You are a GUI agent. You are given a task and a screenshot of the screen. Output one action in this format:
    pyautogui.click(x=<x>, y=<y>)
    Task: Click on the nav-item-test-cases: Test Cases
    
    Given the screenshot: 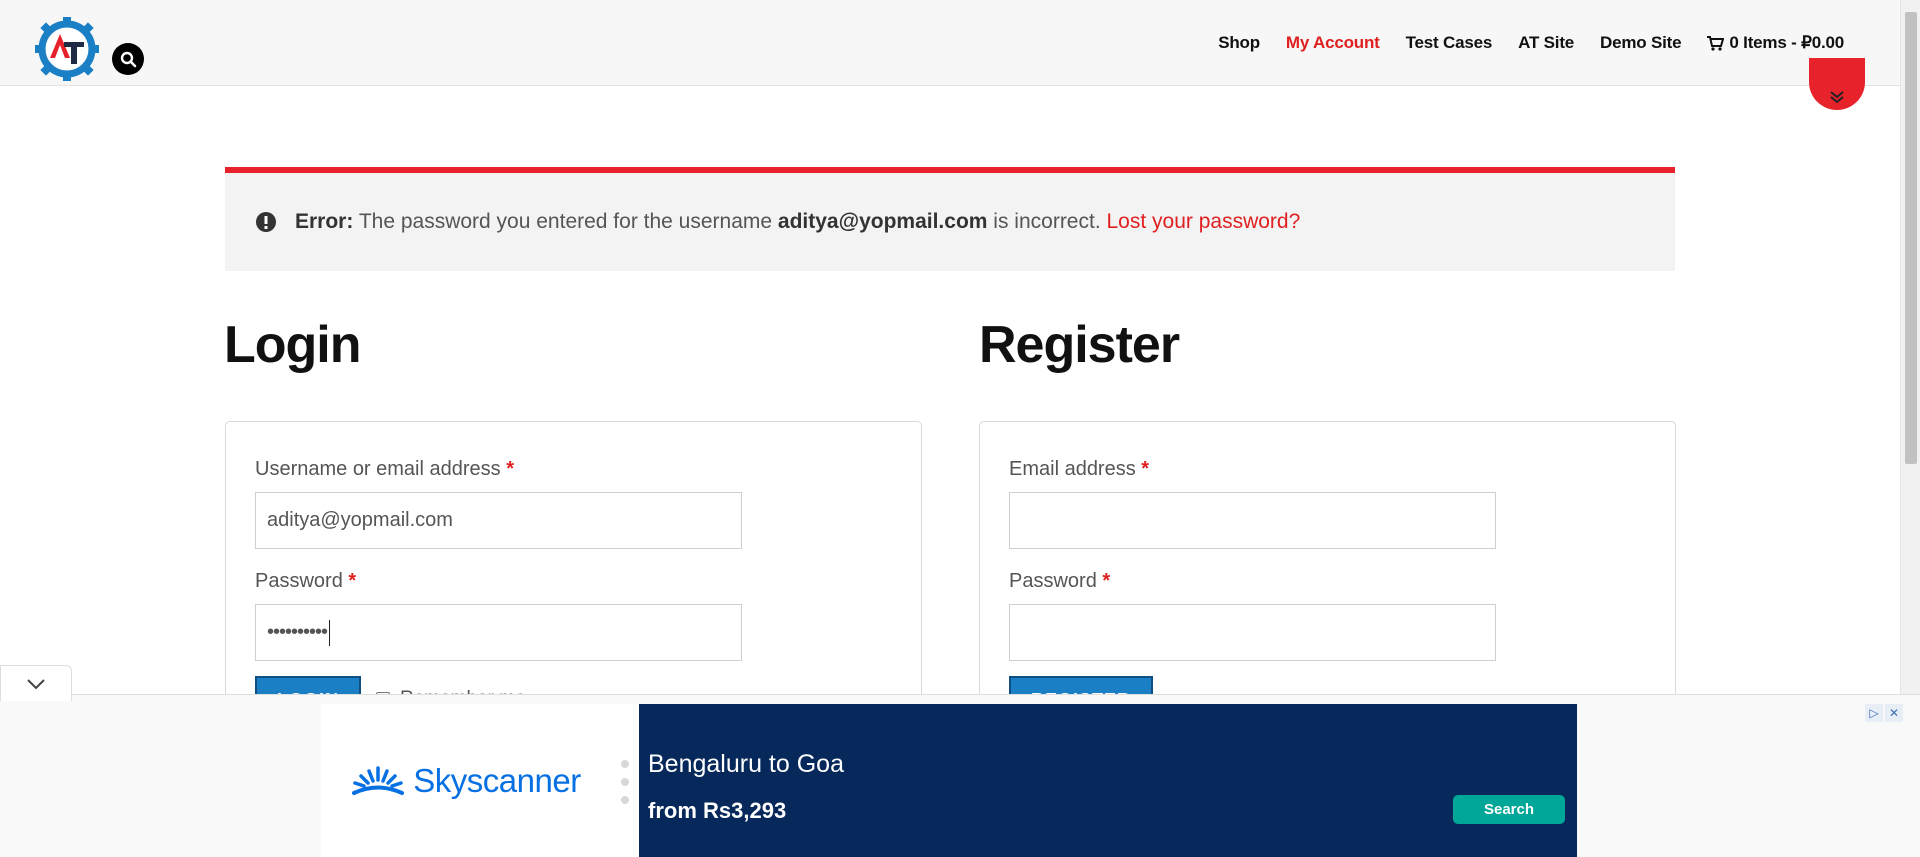 What is the action you would take?
    pyautogui.click(x=1449, y=43)
    